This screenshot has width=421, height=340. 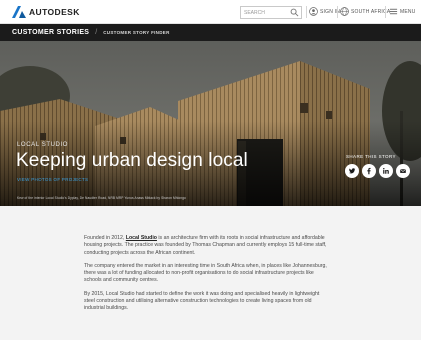 I want to click on share-buttons, so click(x=377, y=171).